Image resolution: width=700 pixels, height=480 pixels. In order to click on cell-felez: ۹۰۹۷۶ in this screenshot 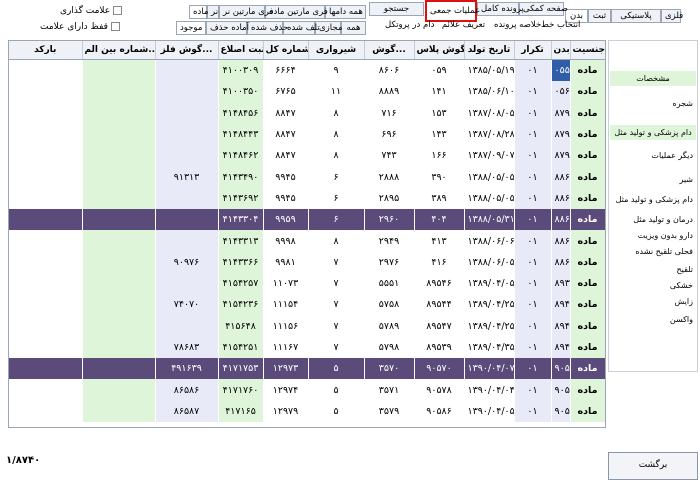, I will do `click(187, 262)`.